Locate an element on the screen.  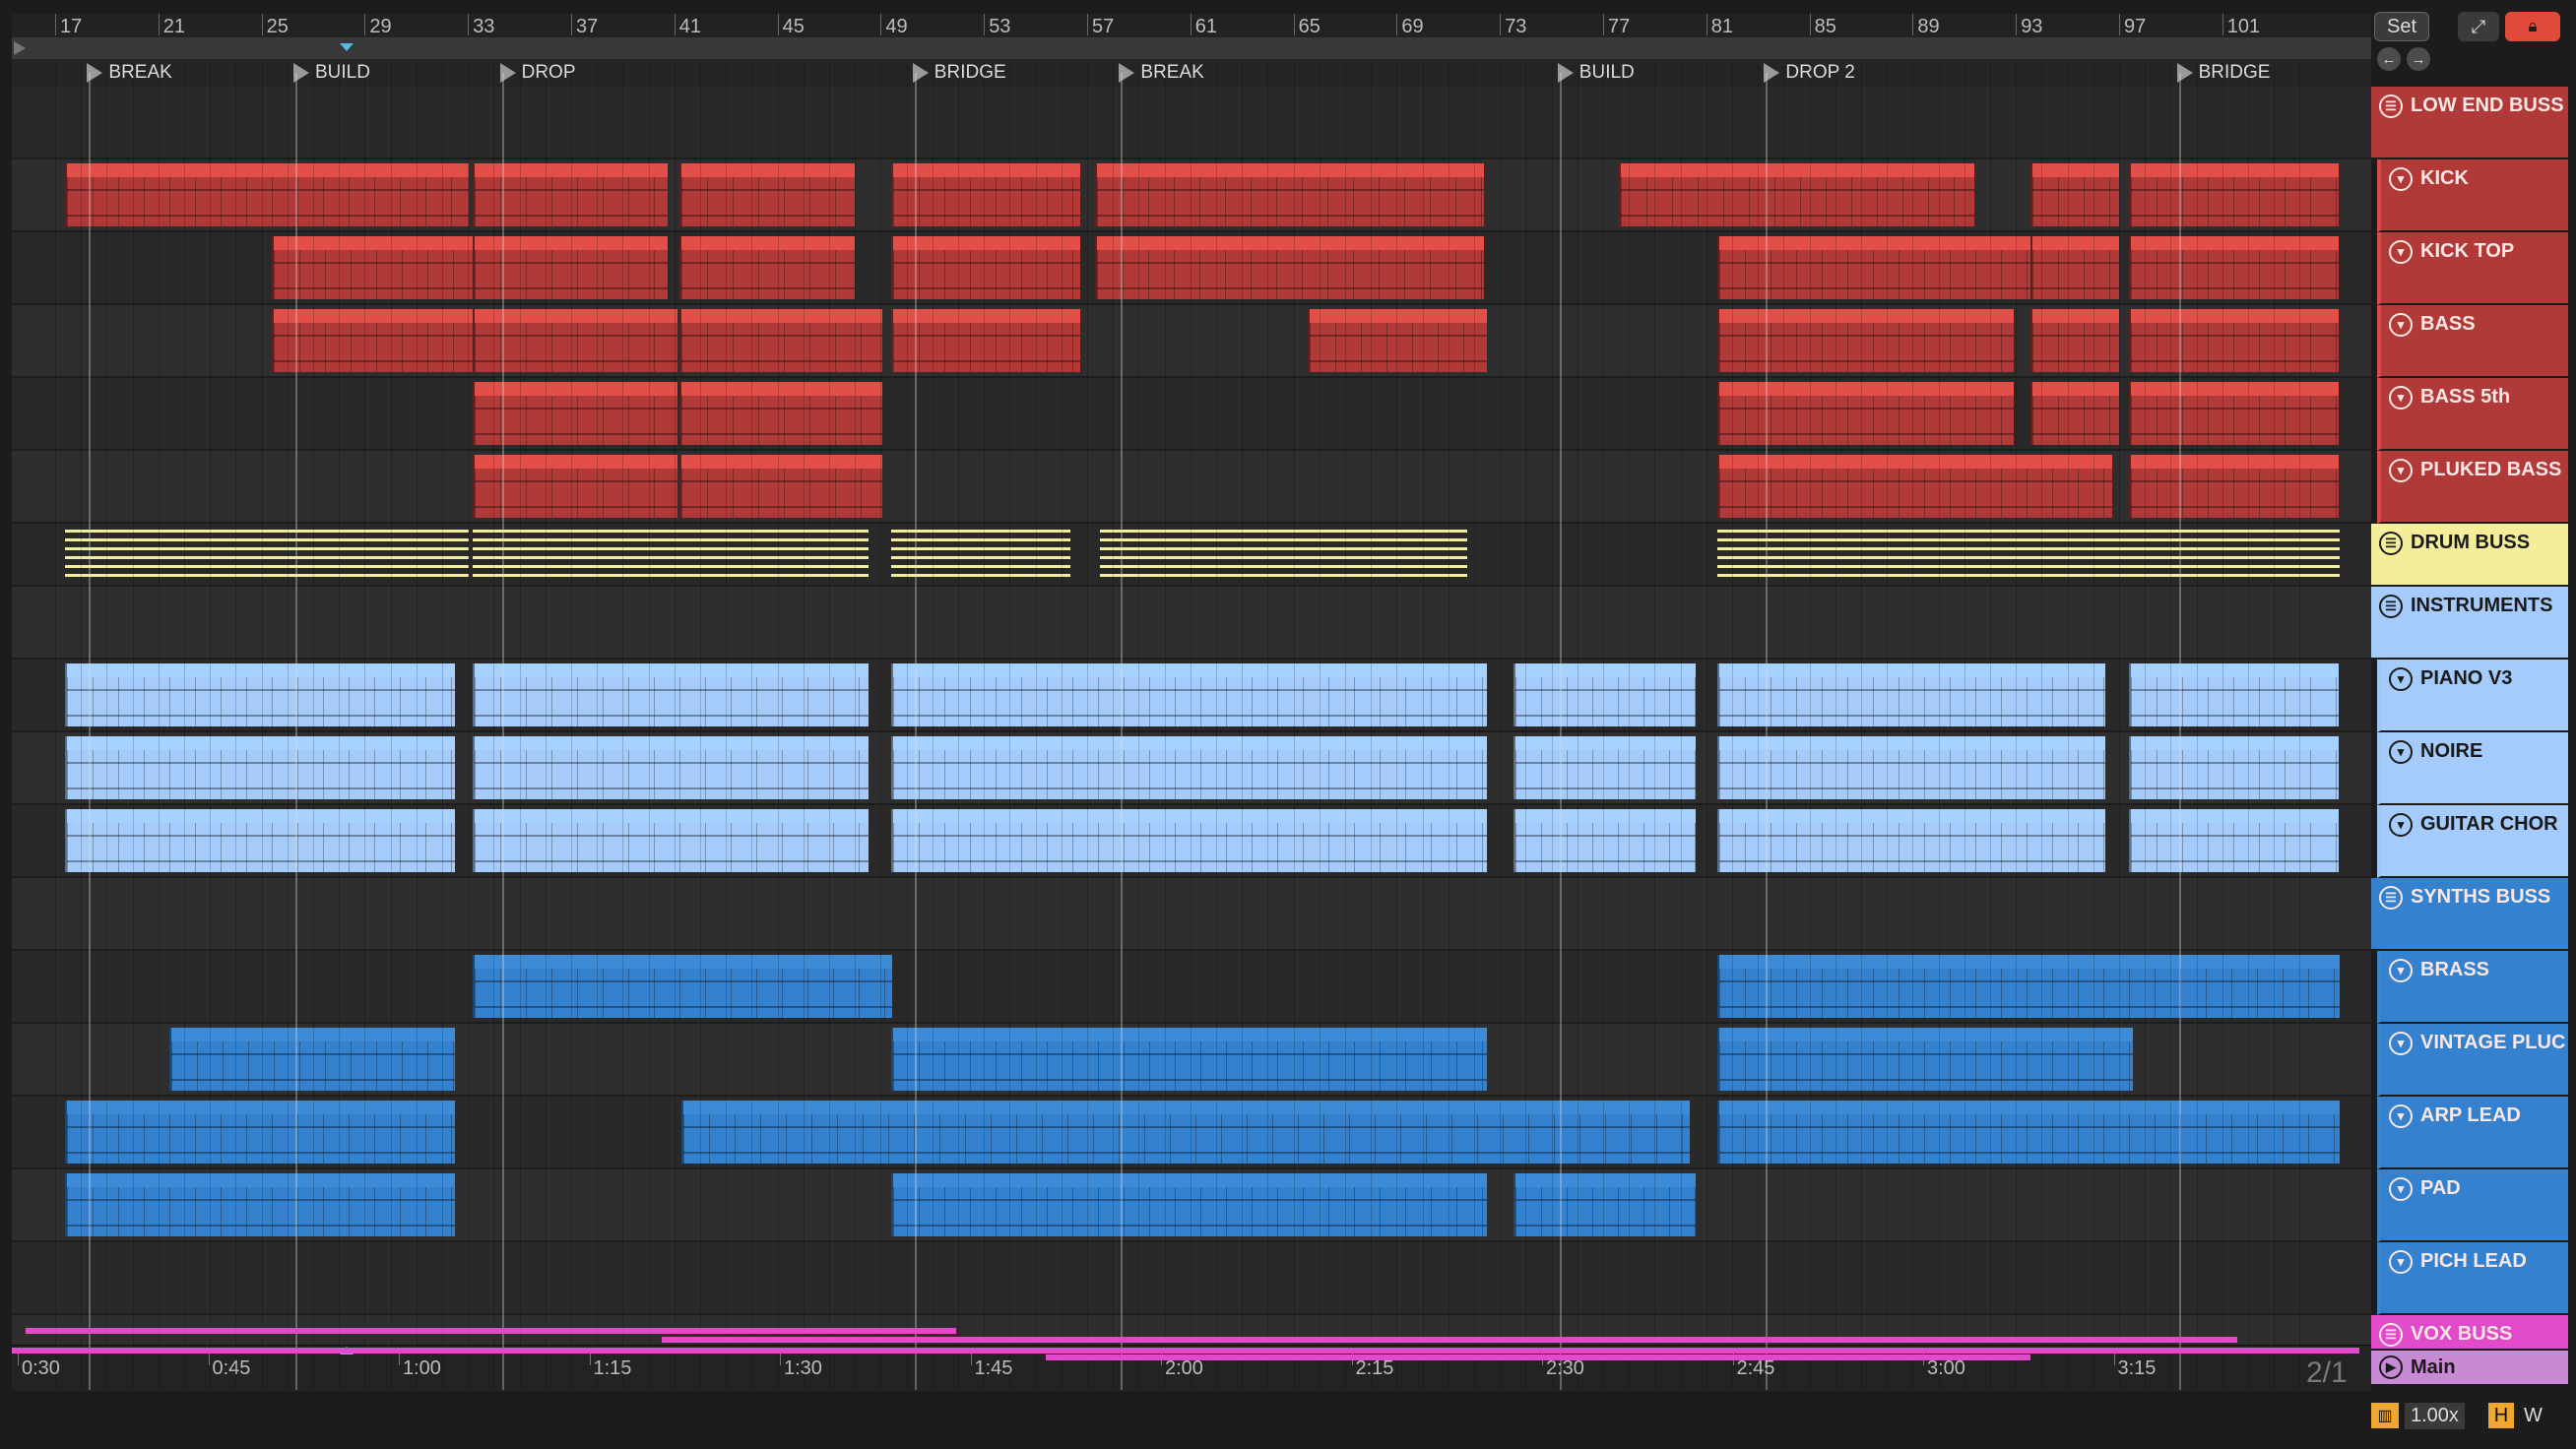
set-button: Set is located at coordinates (2401, 26).